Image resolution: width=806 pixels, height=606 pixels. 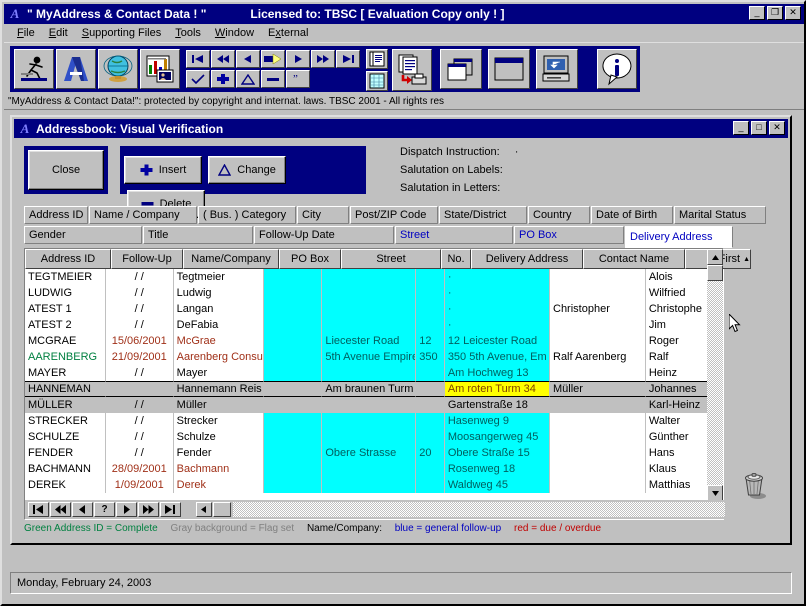 What do you see at coordinates (218, 325) in the screenshot?
I see `grid-cell-name-company: DeFabia` at bounding box center [218, 325].